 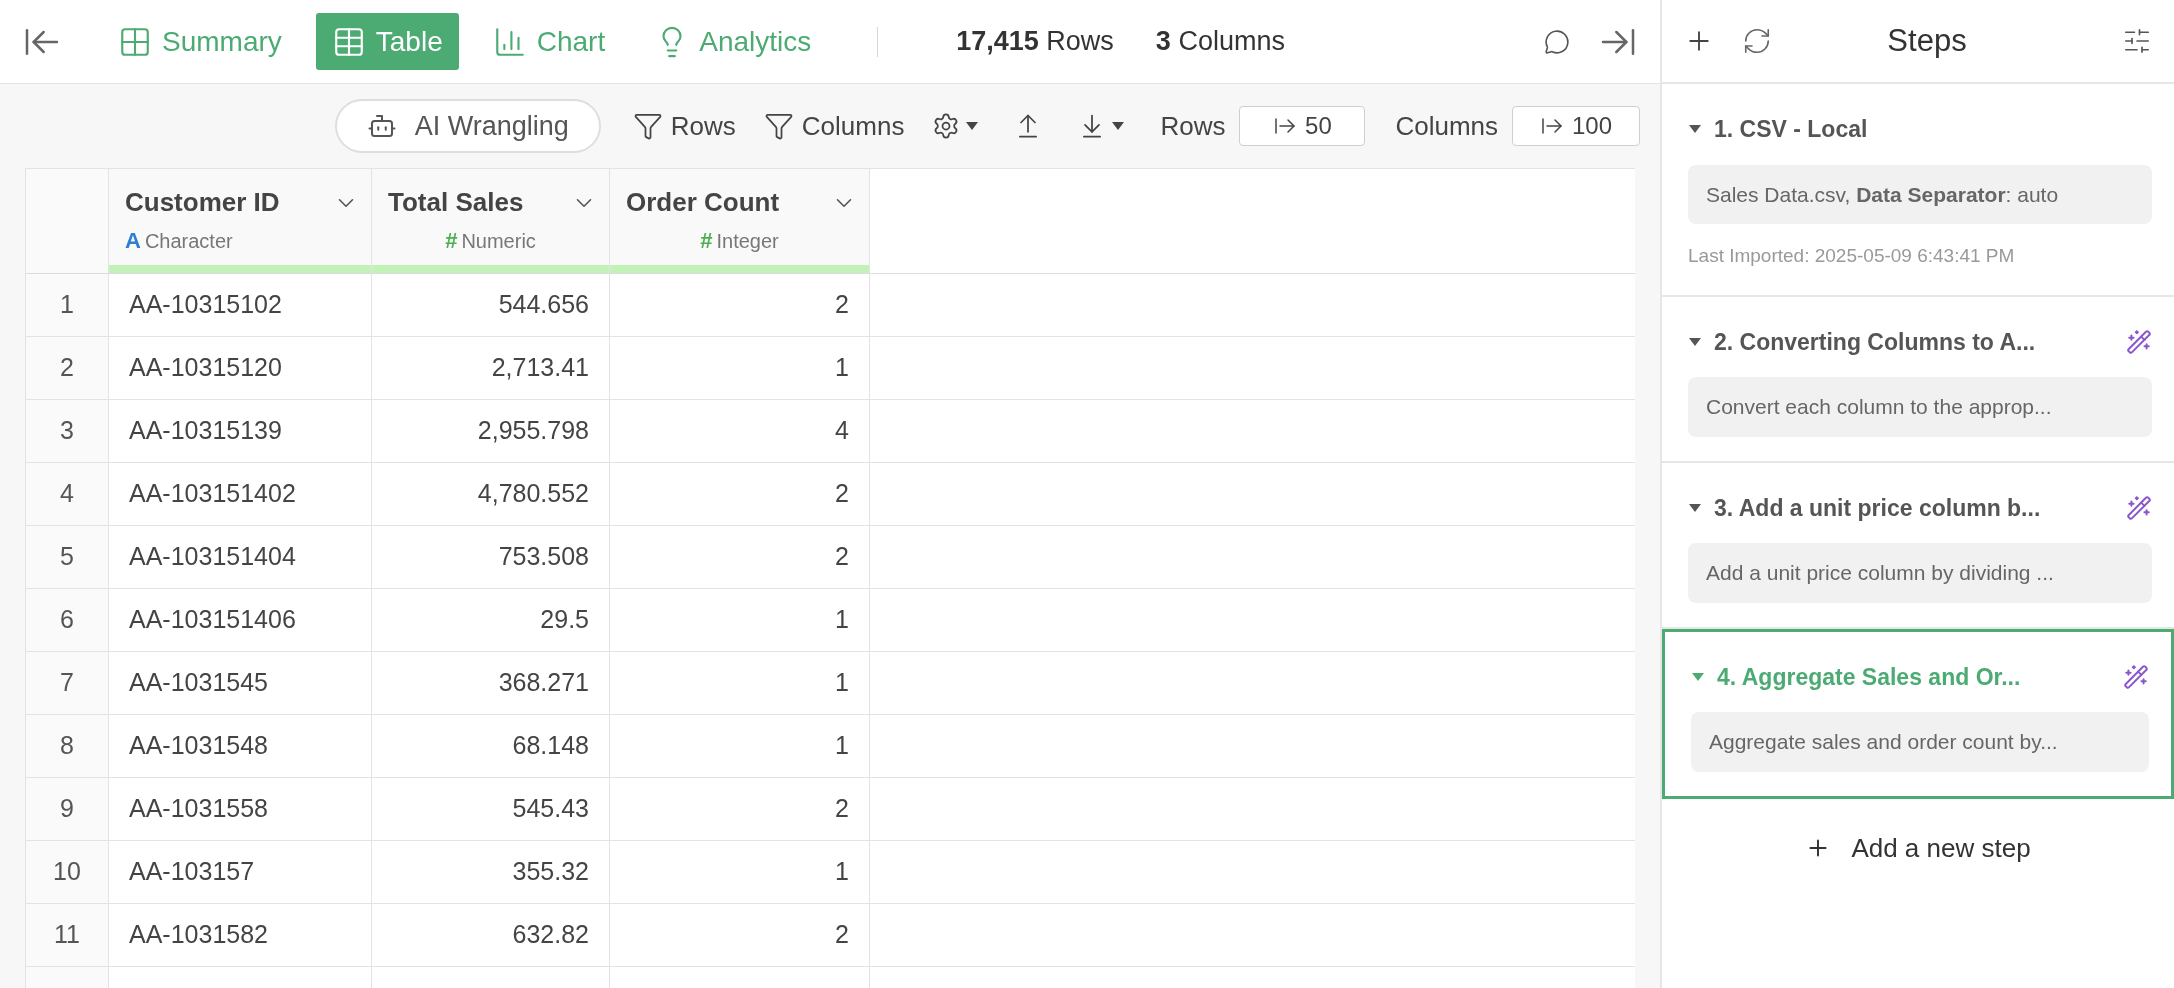 I want to click on count-label: 3 Columns, so click(x=1220, y=42).